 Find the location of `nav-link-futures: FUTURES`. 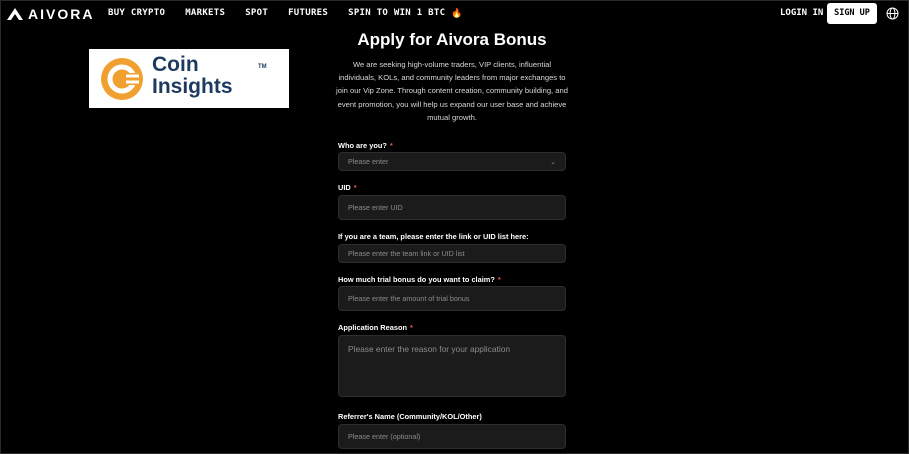

nav-link-futures: FUTURES is located at coordinates (308, 13).